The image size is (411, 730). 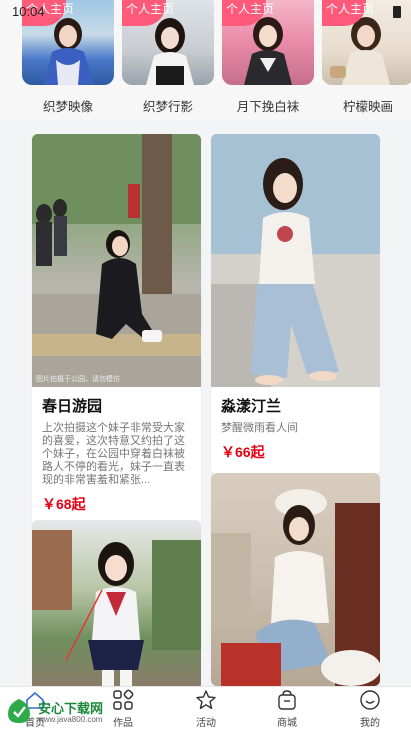 What do you see at coordinates (206, 723) in the screenshot?
I see `tab-label: 活动` at bounding box center [206, 723].